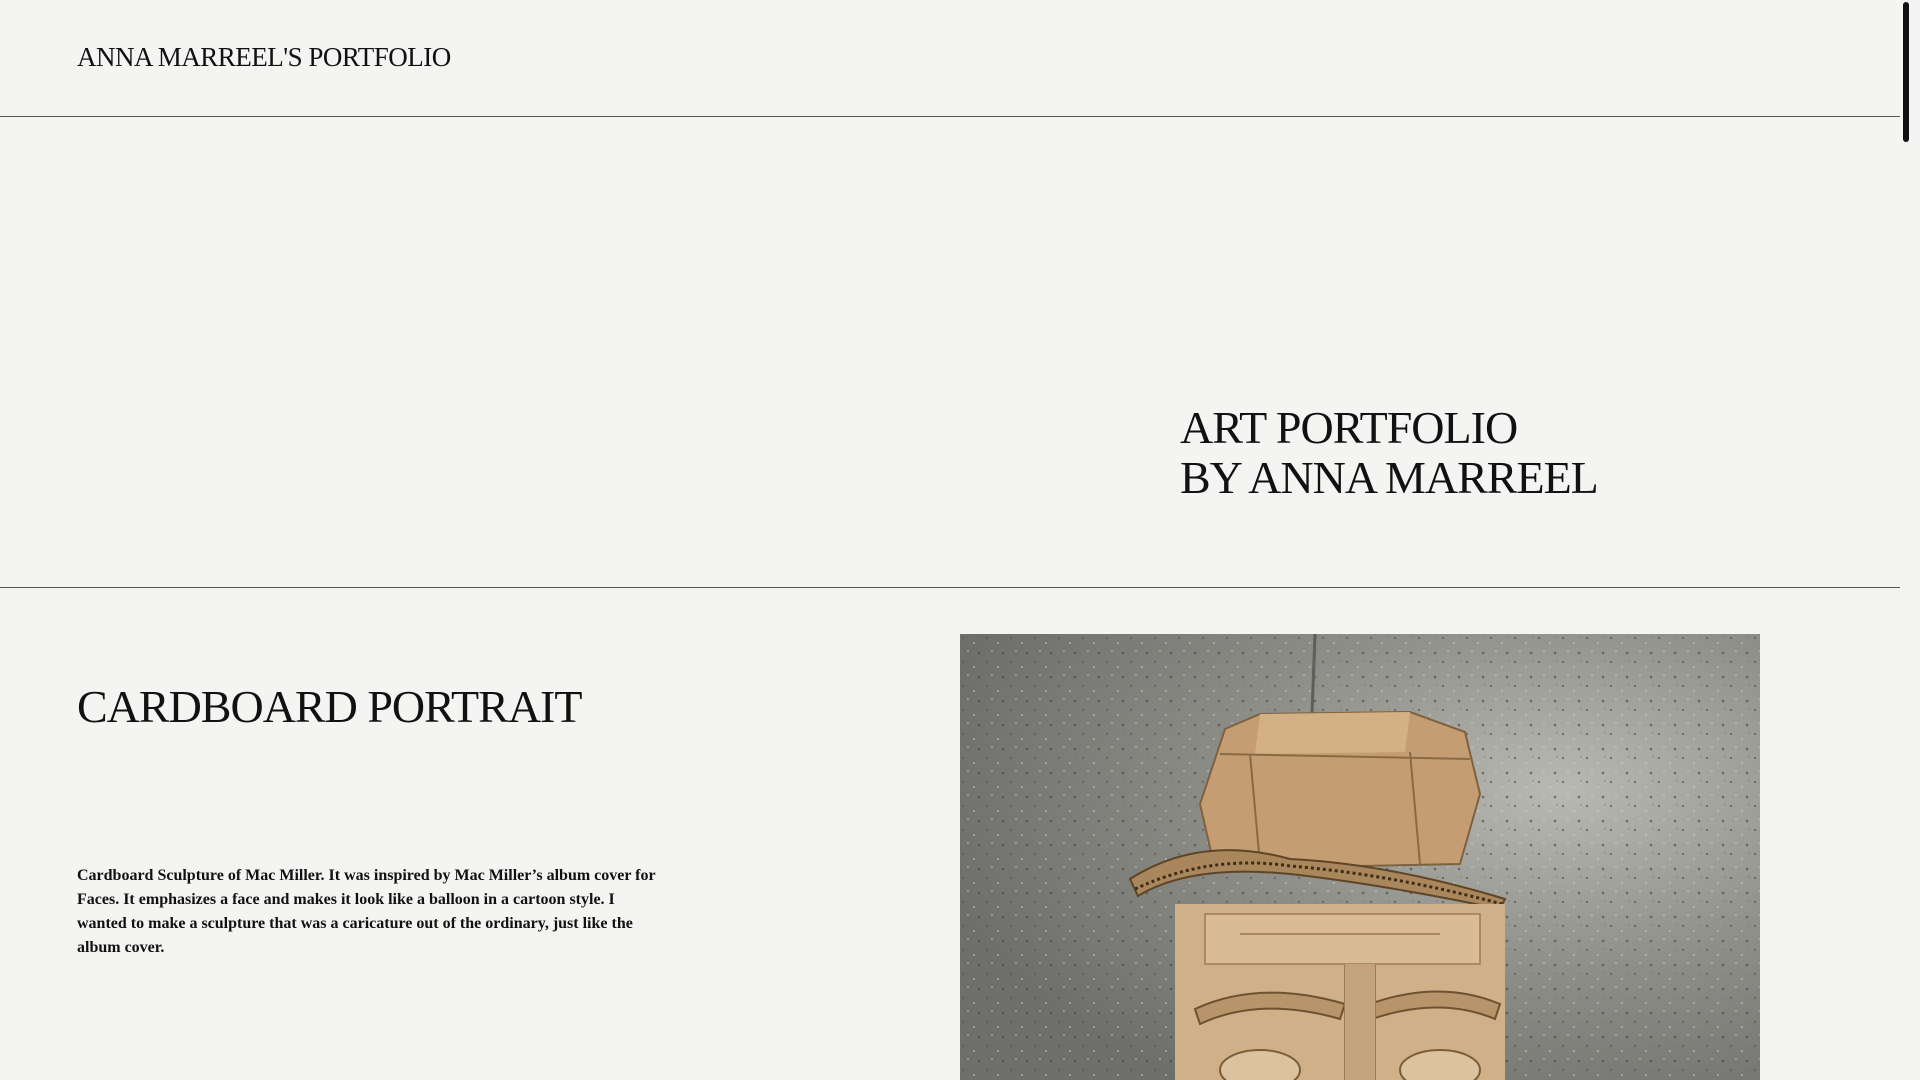  I want to click on hero-title-line-2: BY ANNA MARREEL, so click(1389, 477).